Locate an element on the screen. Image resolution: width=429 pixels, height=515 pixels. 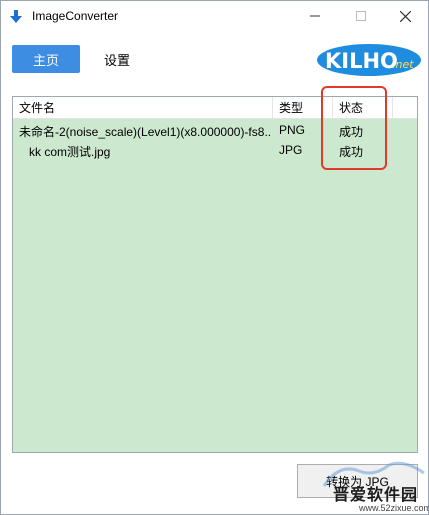
window-title: ImageConverter is located at coordinates (75, 16).